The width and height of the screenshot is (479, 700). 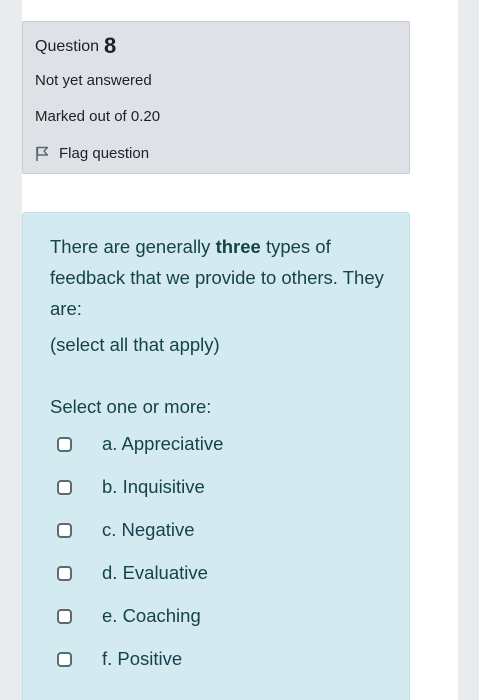 I want to click on question-state: Not yet answered, so click(x=93, y=80).